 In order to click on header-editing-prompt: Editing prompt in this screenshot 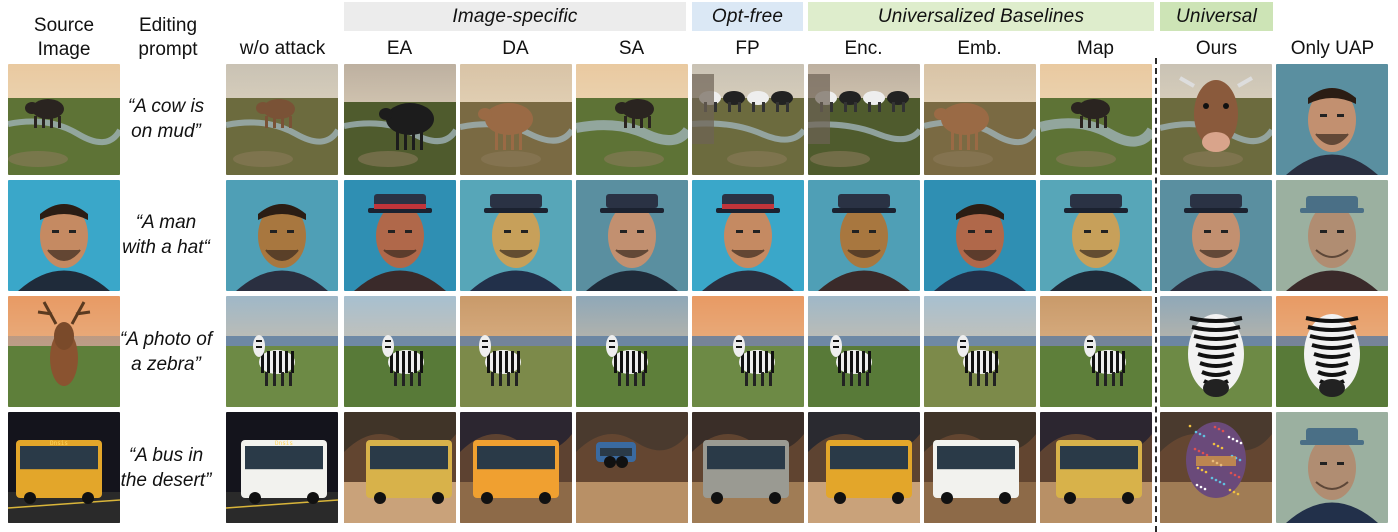, I will do `click(168, 38)`.